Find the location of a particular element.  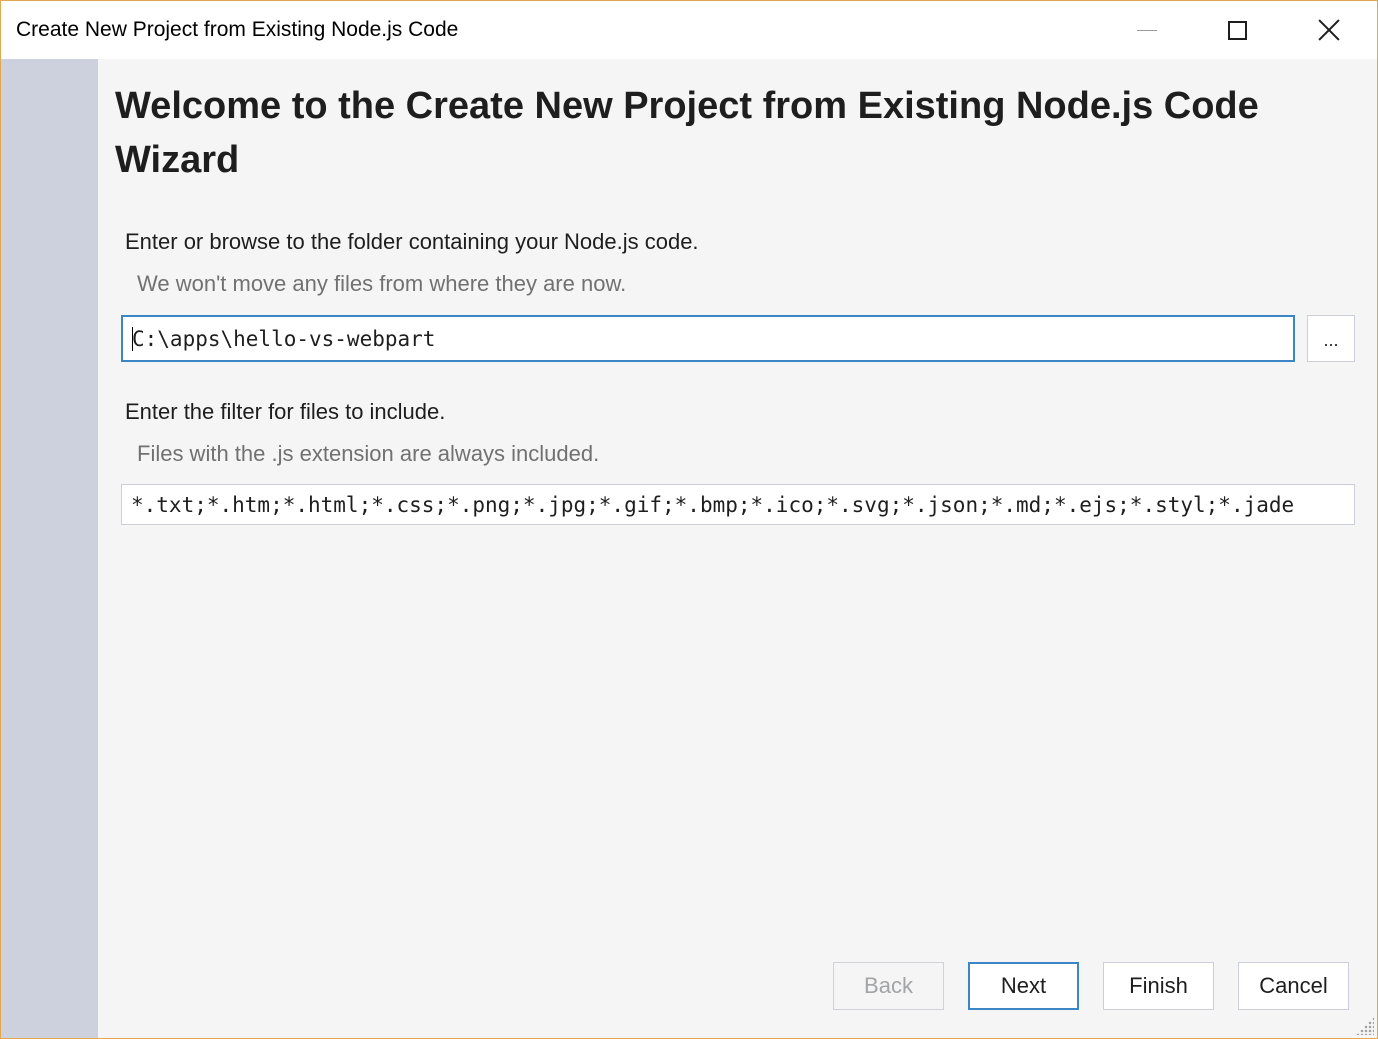

folder-path-value: C:\apps\hello-vs-webpart is located at coordinates (284, 338).